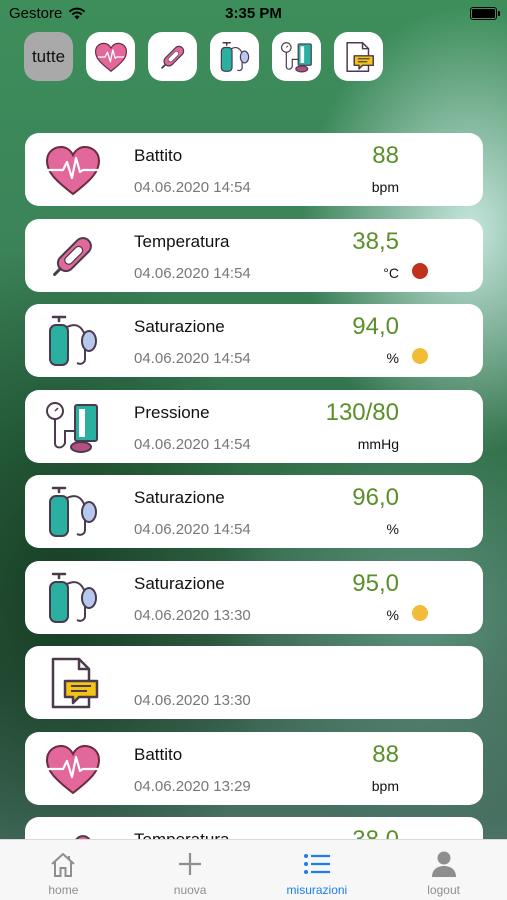  I want to click on filter-temperature-button, so click(172, 56).